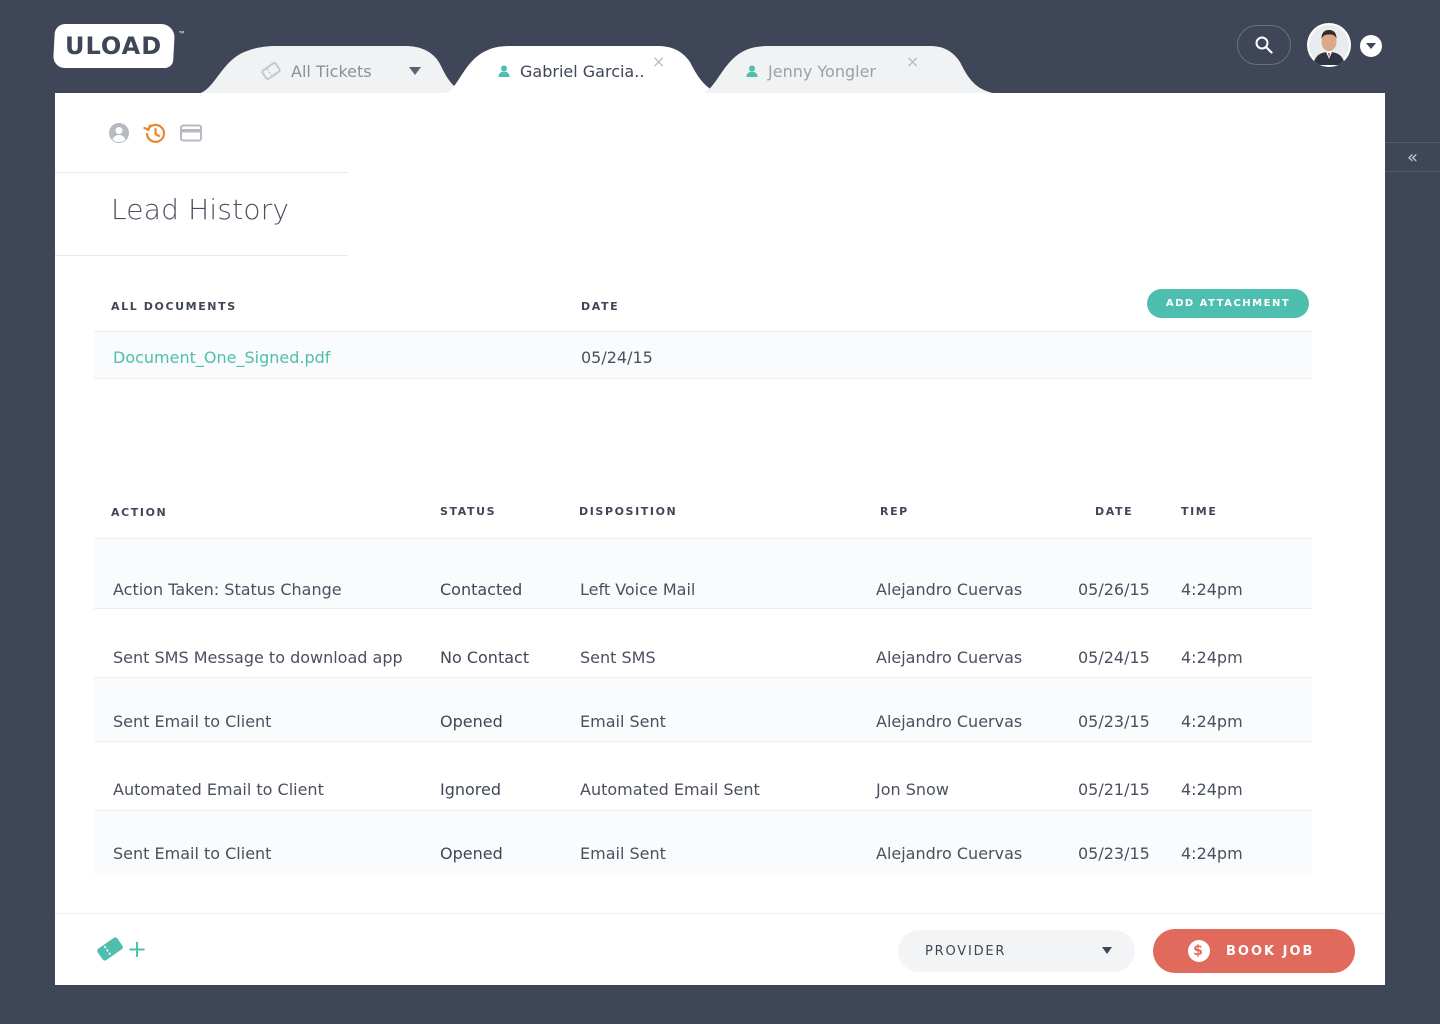  What do you see at coordinates (227, 589) in the screenshot?
I see `history-action: Action Taken: Status Change` at bounding box center [227, 589].